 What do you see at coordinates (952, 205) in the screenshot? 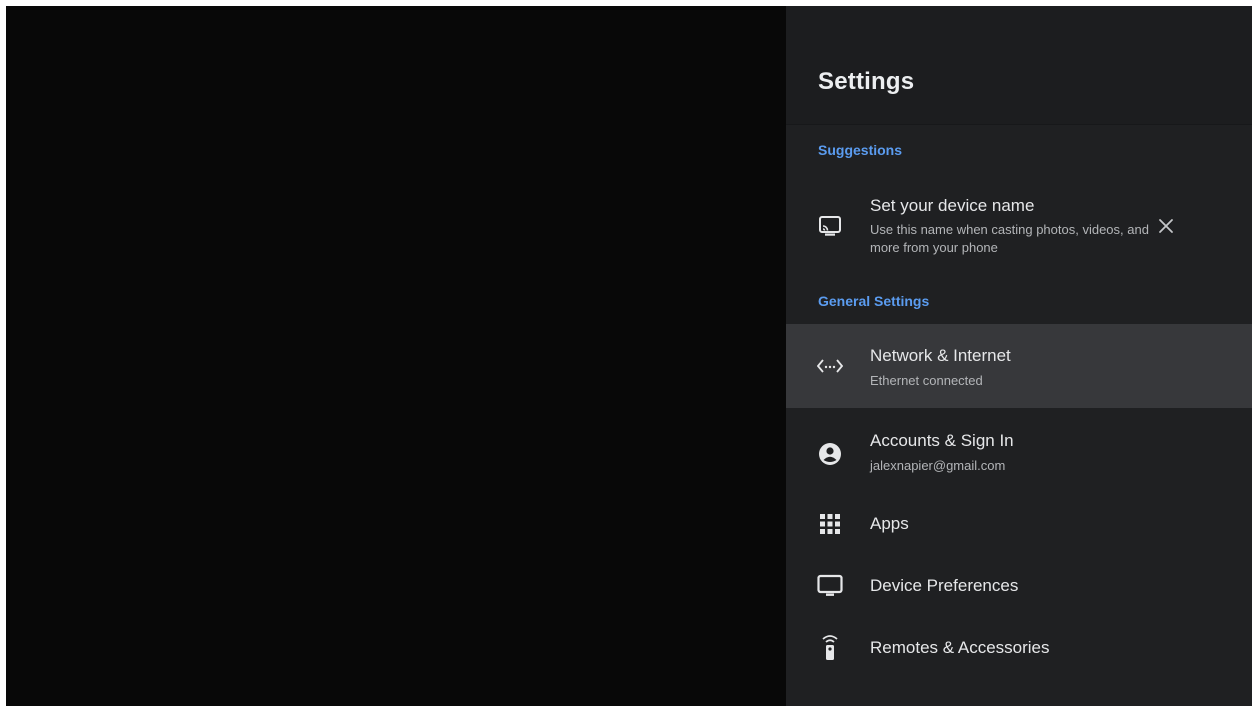
I see `suggestion-title: Set your device name` at bounding box center [952, 205].